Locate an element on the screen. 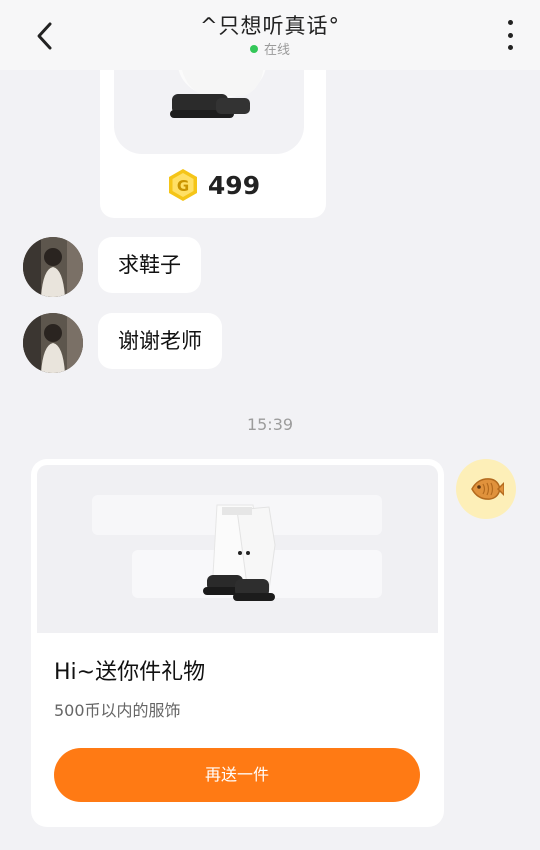 The image size is (540, 850). fish-cake-button is located at coordinates (486, 489).